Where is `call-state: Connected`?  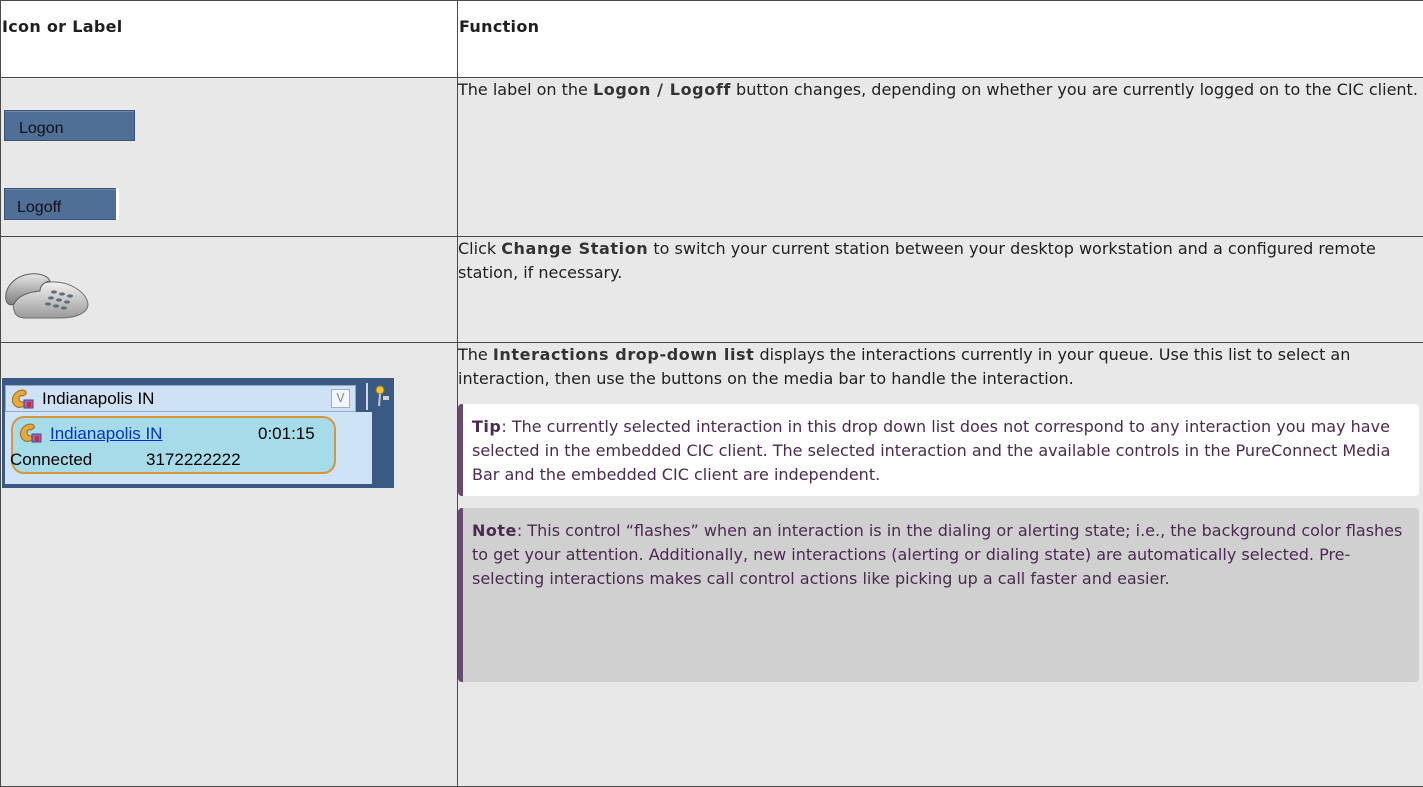
call-state: Connected is located at coordinates (51, 460).